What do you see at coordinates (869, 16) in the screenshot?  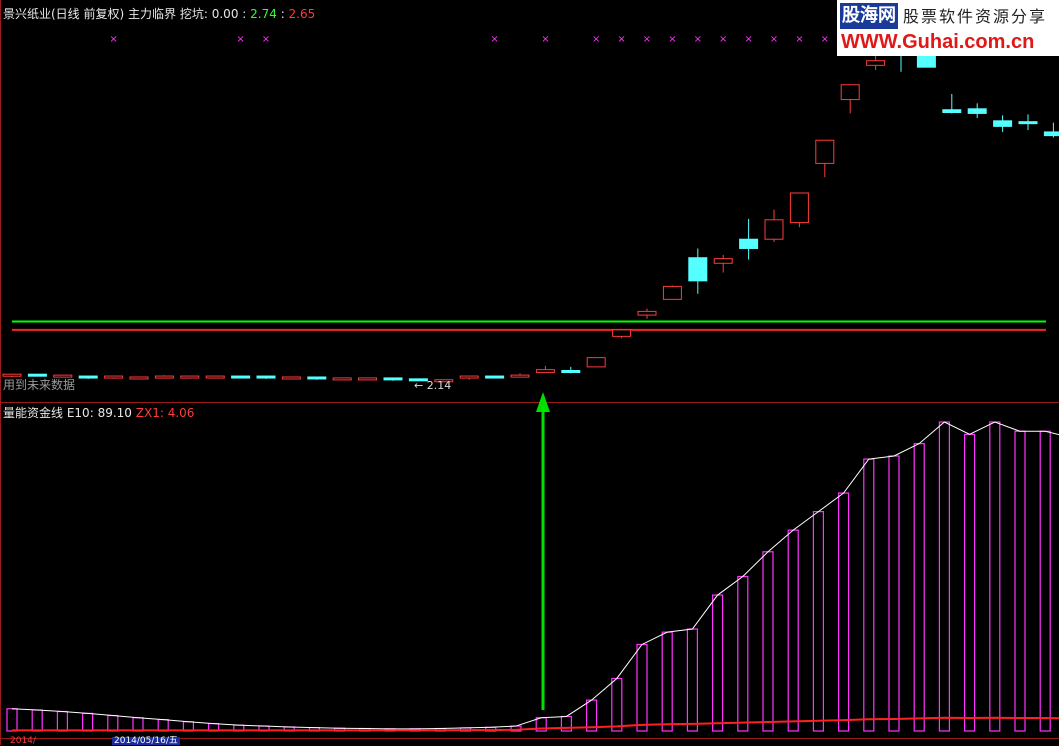 I see `watermark-logo: 股海网` at bounding box center [869, 16].